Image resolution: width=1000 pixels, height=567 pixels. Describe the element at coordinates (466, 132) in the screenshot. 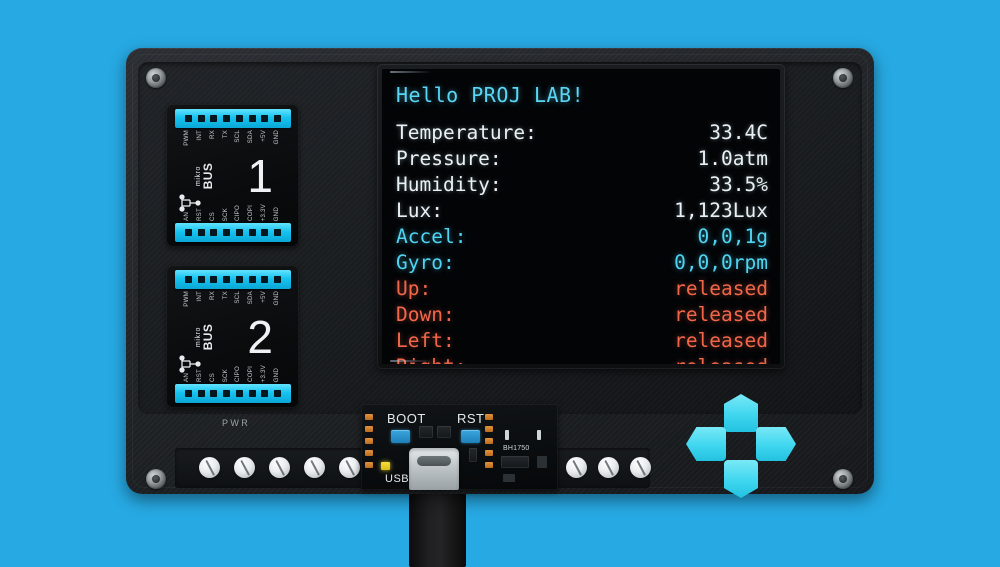

I see `row-label: Temperature:` at that location.